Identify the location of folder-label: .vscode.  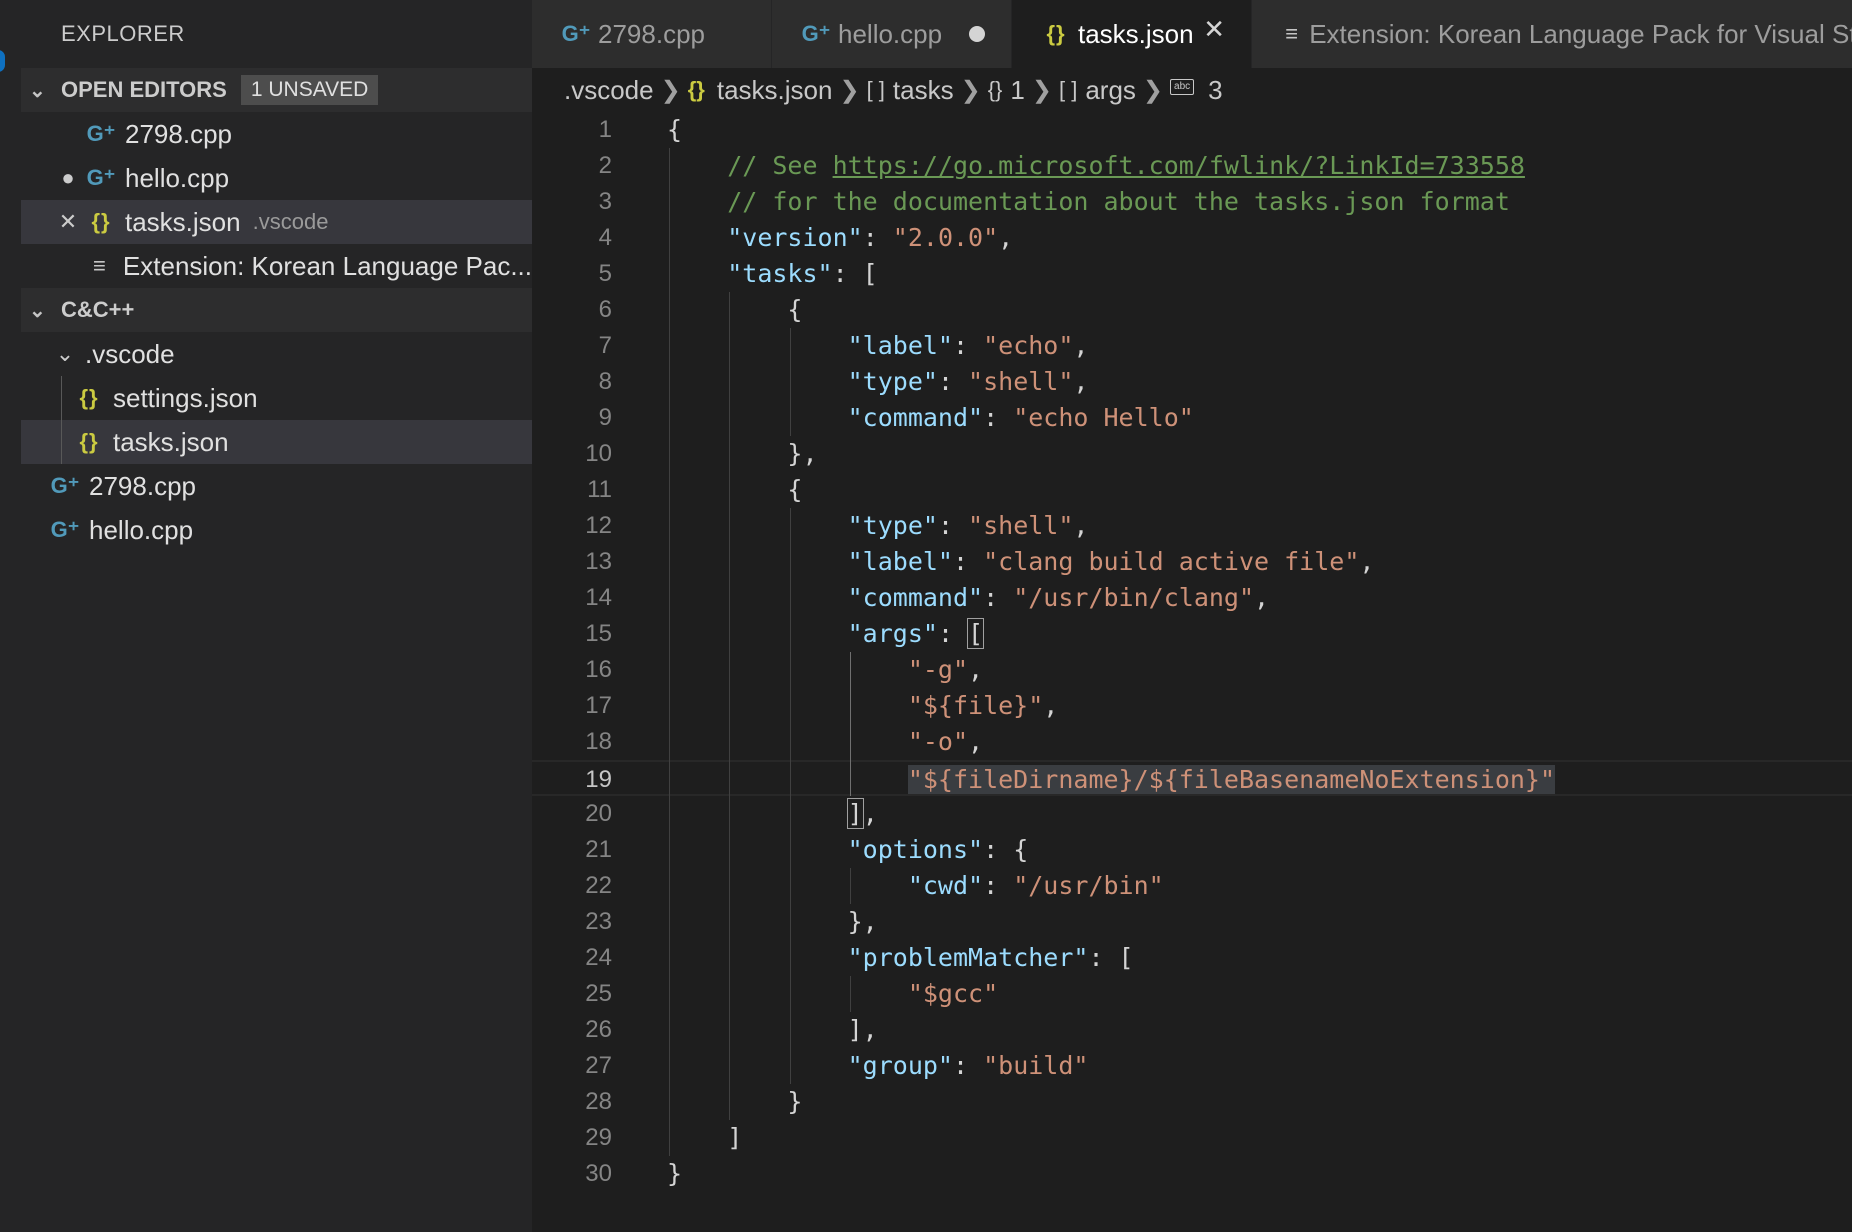
(130, 353).